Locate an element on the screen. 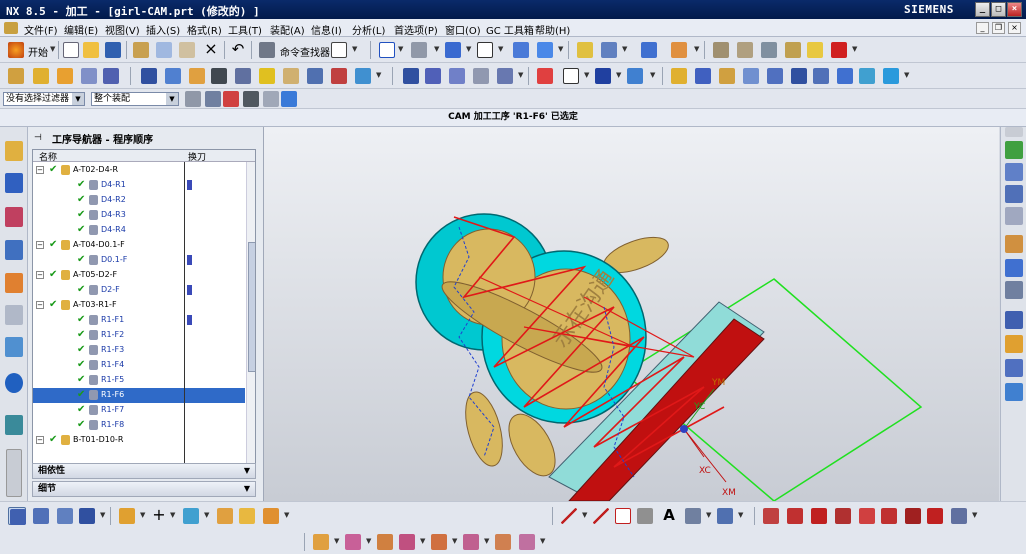 The height and width of the screenshot is (554, 1026). operation-row: ✔ D4-R2 is located at coordinates (139, 200).